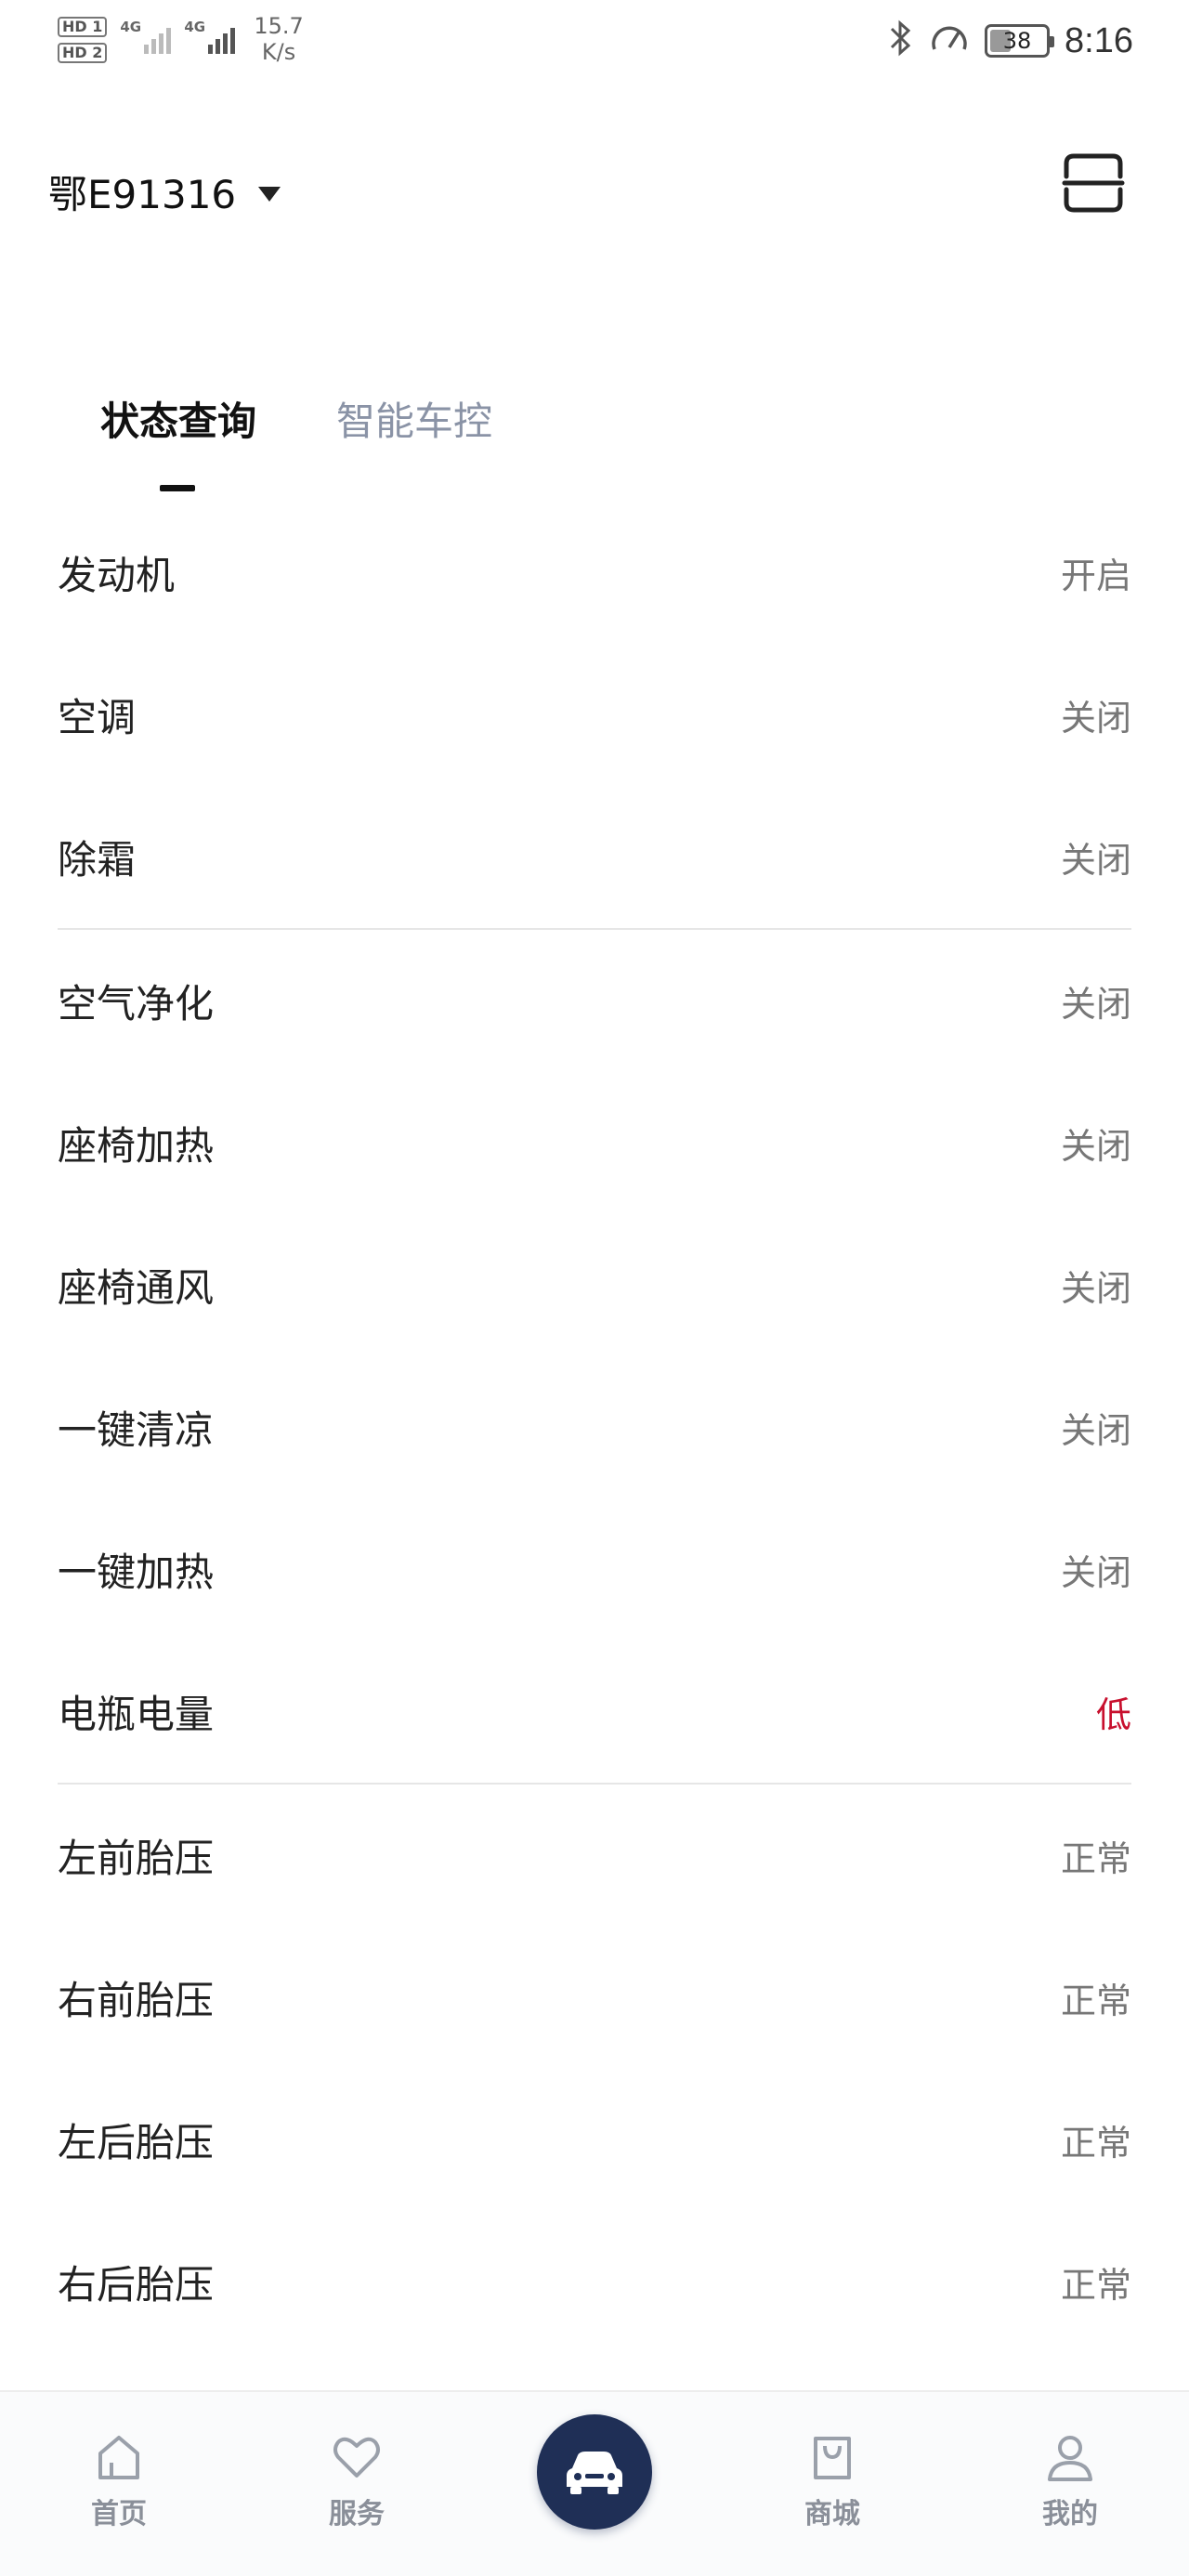  I want to click on nav-car-button, so click(594, 2472).